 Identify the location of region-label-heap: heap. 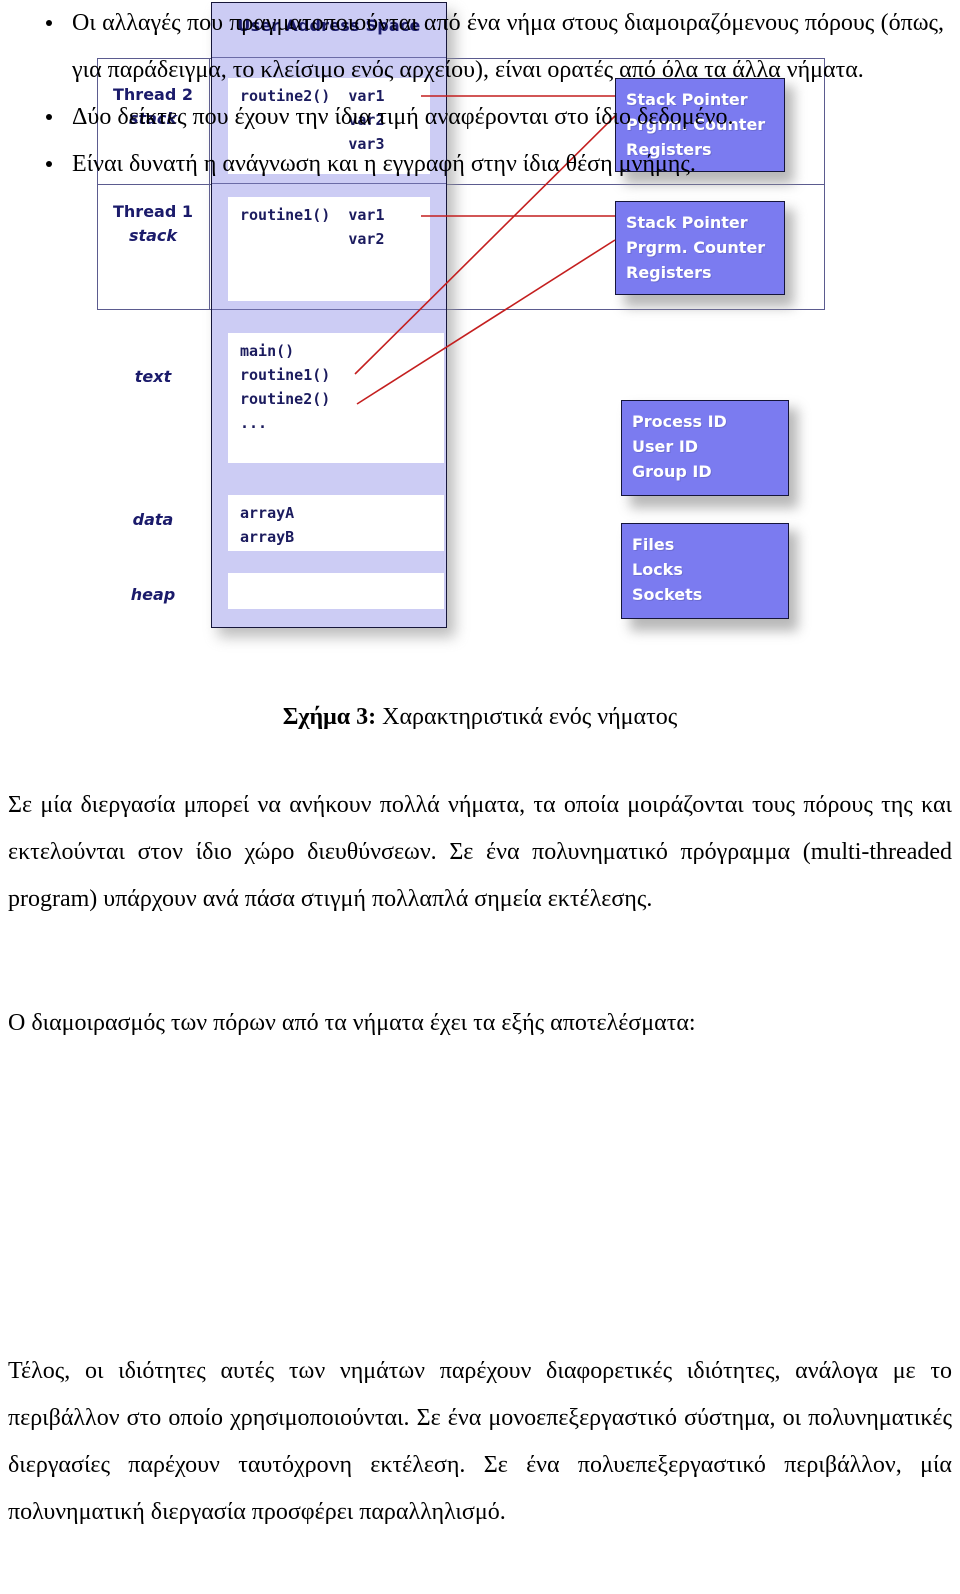
(153, 595).